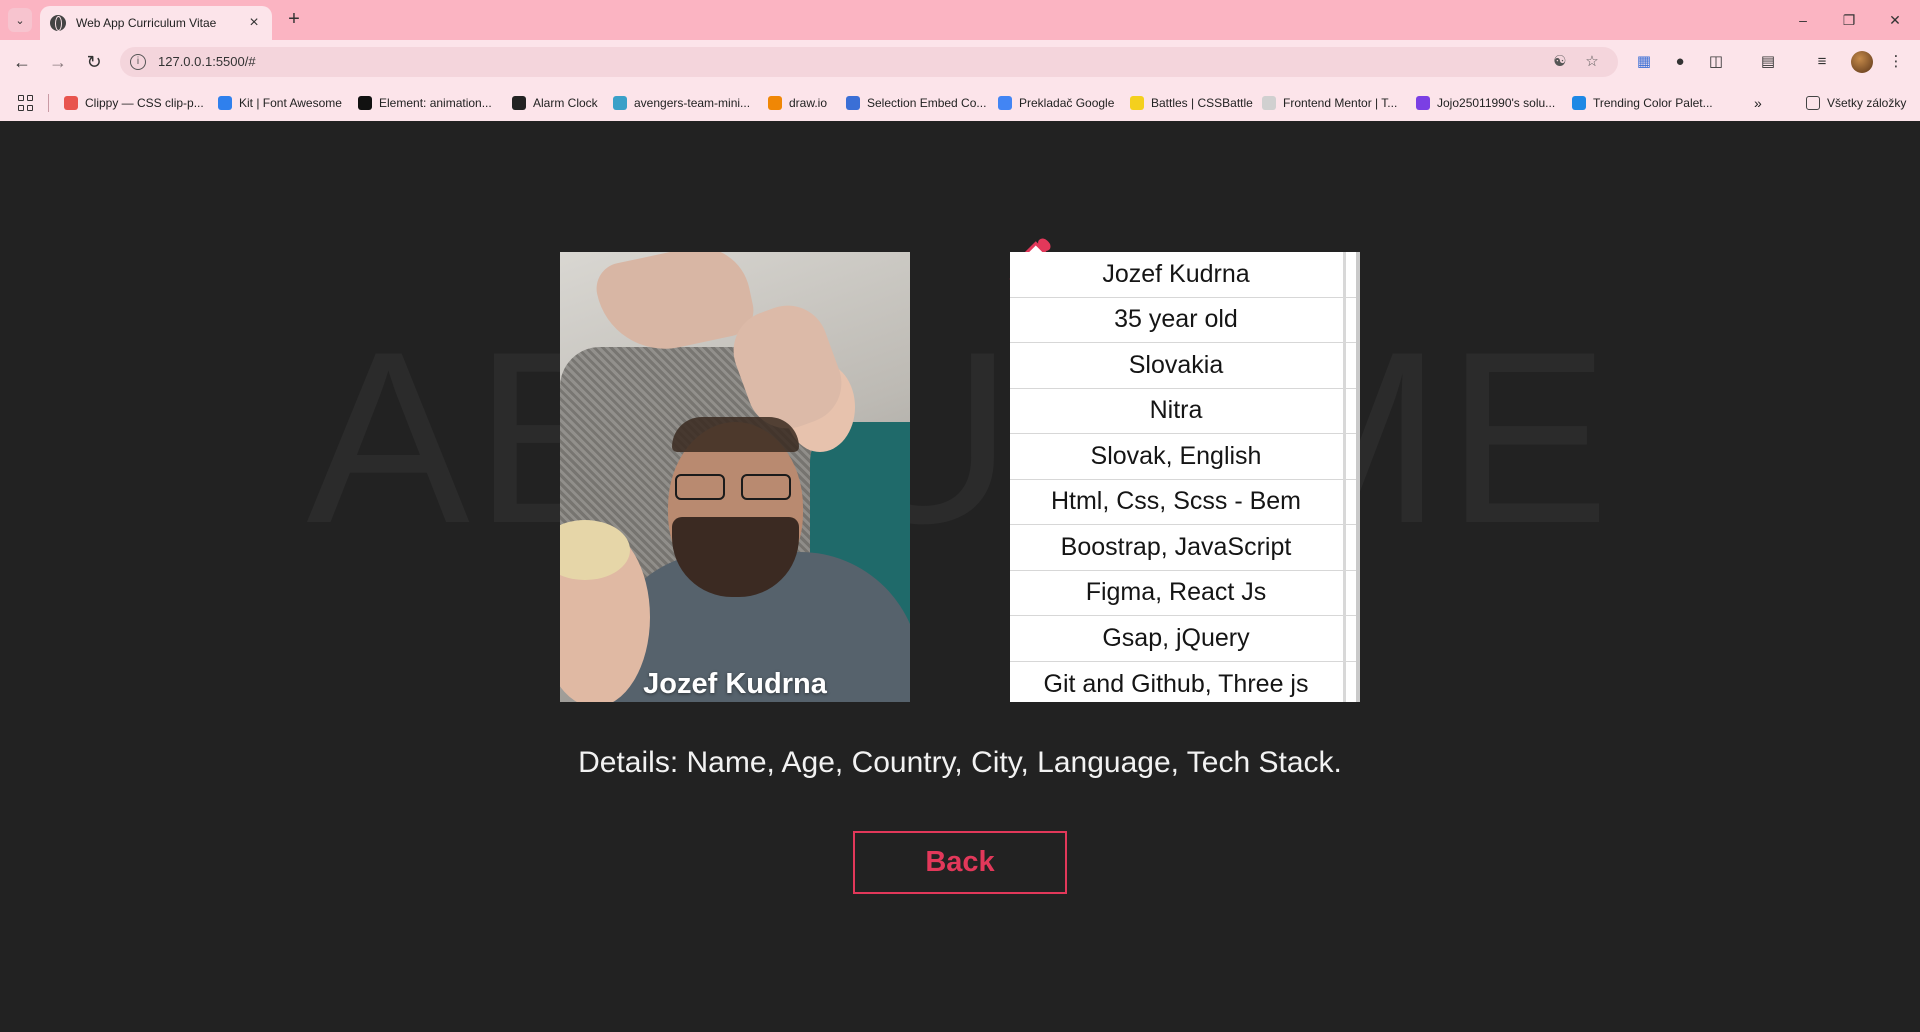 This screenshot has width=1920, height=1032. What do you see at coordinates (735, 684) in the screenshot?
I see `photo-caption: Jozef Kudrna` at bounding box center [735, 684].